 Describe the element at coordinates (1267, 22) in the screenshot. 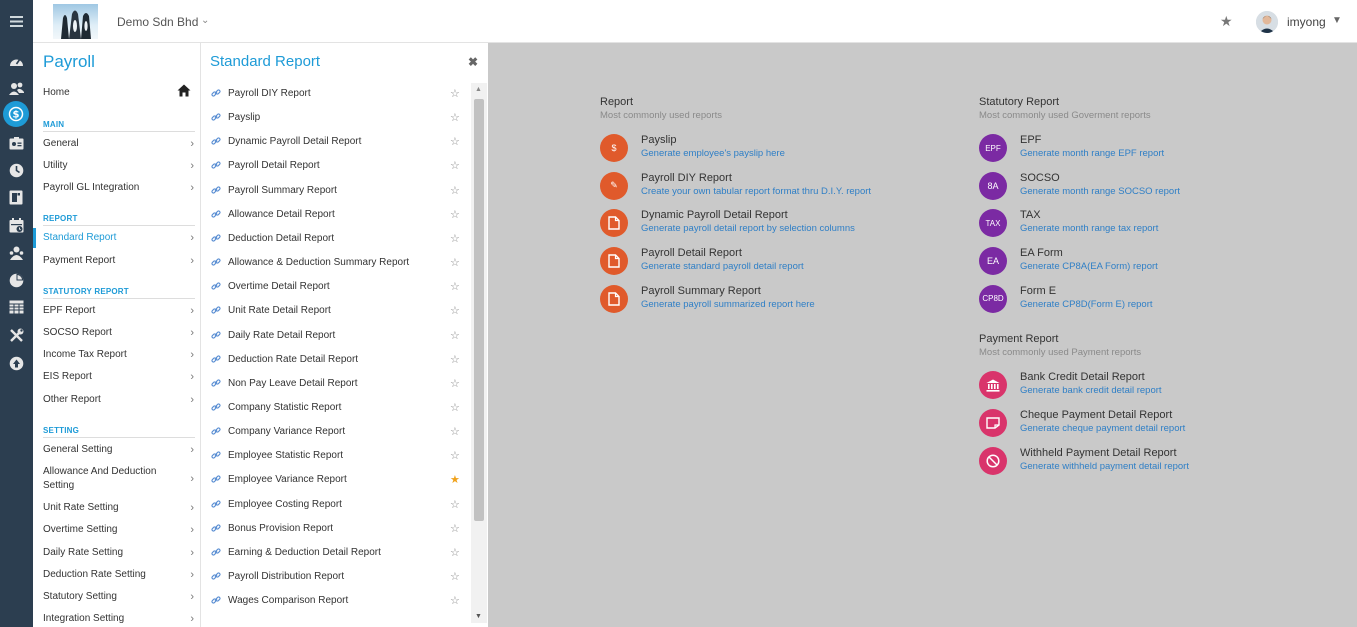

I see `avatar` at that location.